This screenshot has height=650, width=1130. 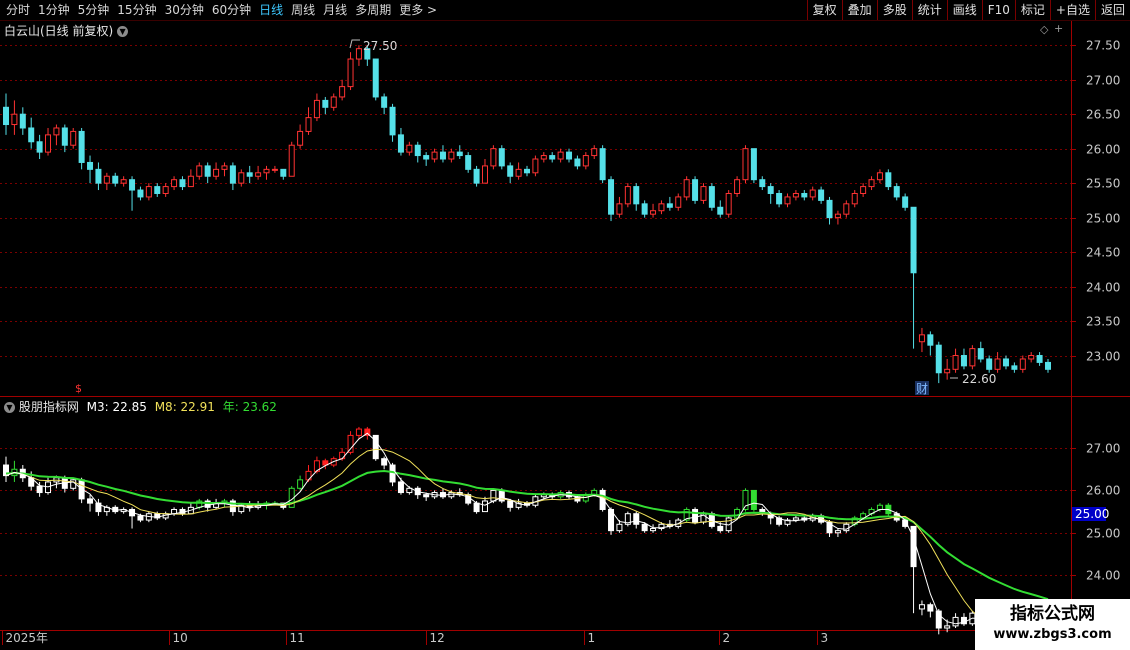 What do you see at coordinates (979, 379) in the screenshot?
I see `low-label: 22.60` at bounding box center [979, 379].